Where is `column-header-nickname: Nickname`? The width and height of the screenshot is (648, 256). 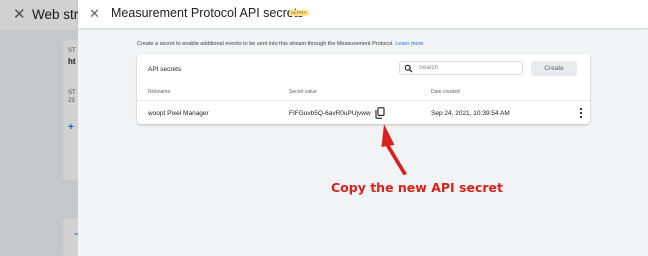
column-header-nickname: Nickname is located at coordinates (159, 92).